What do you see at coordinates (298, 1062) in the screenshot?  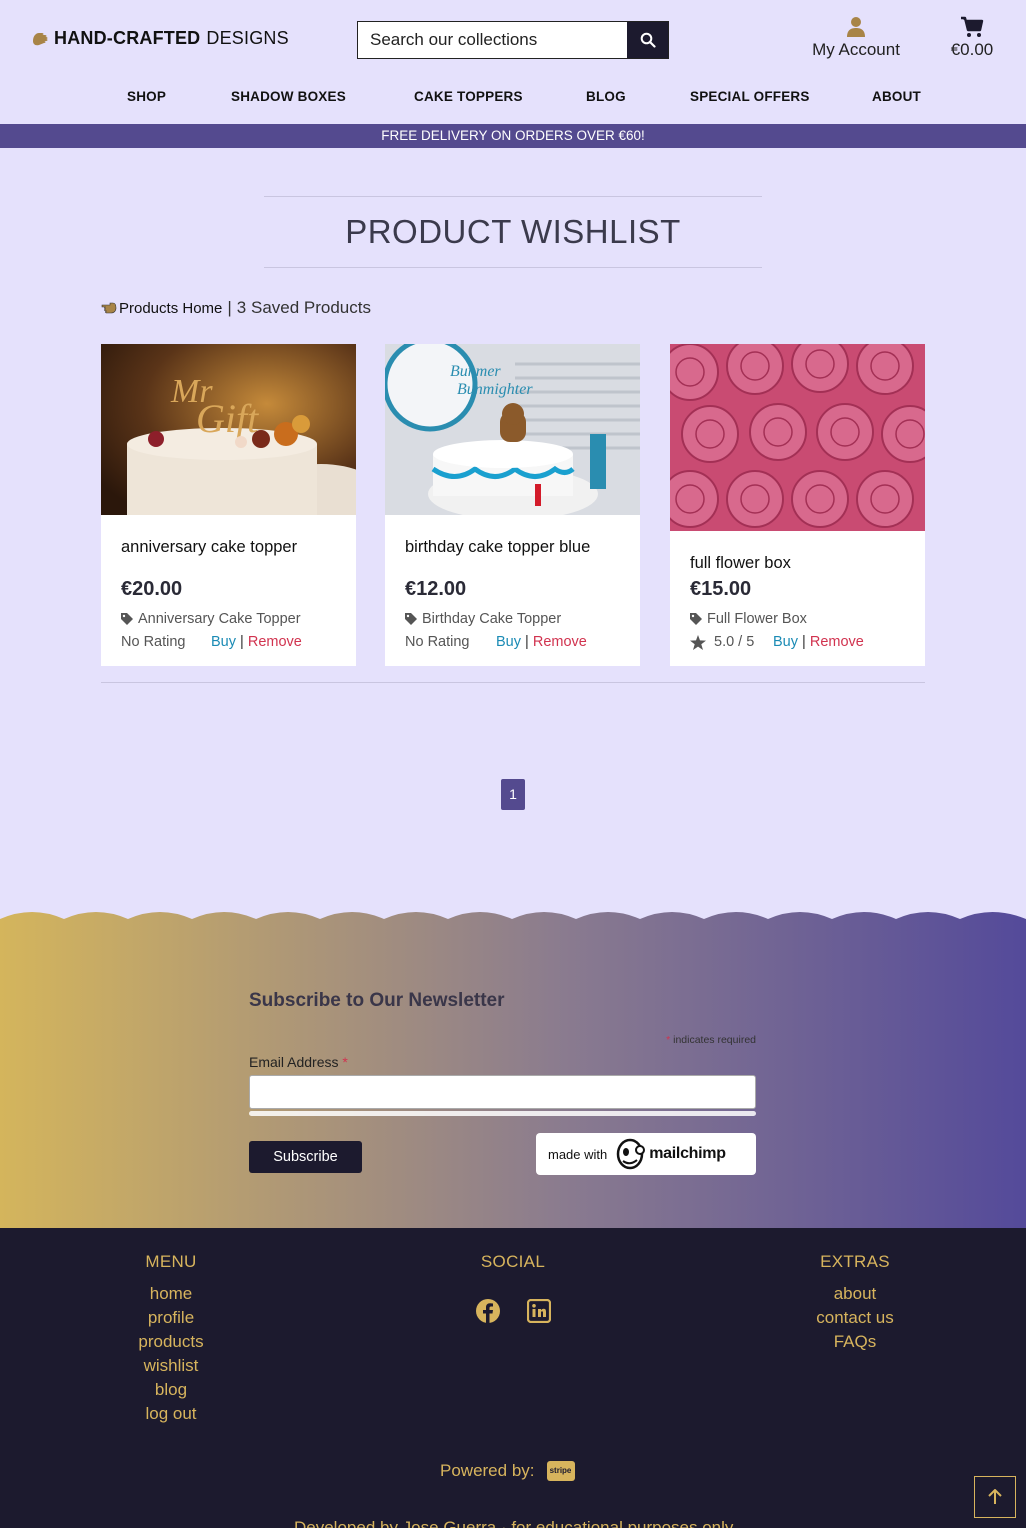 I see `email-label: Email Address *` at bounding box center [298, 1062].